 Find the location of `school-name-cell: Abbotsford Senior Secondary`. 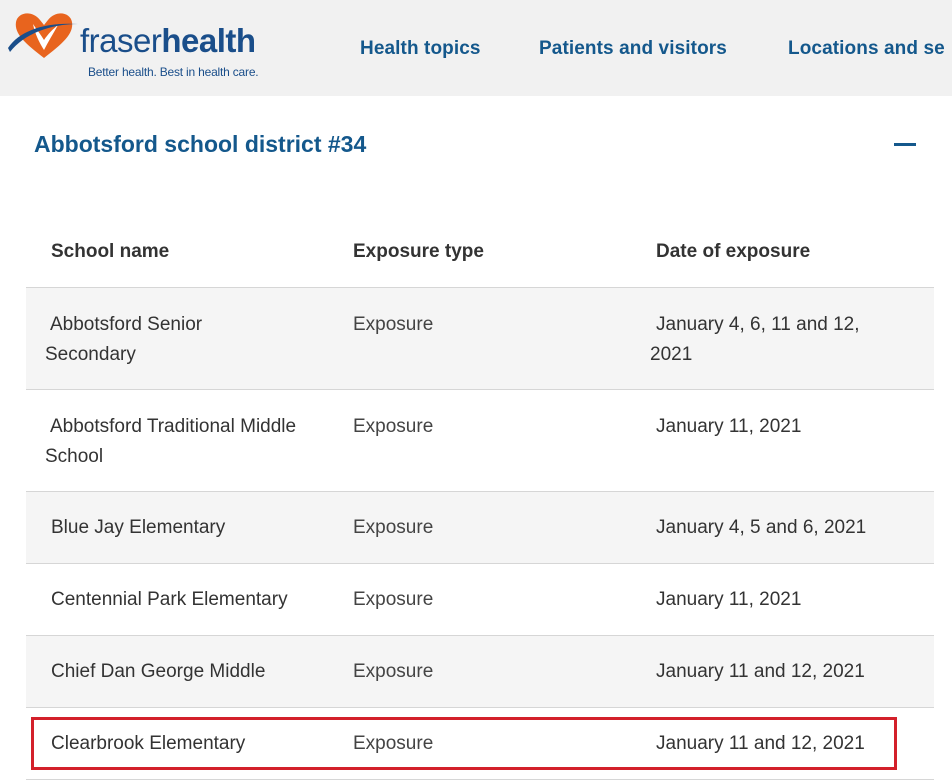

school-name-cell: Abbotsford Senior Secondary is located at coordinates (190, 340).